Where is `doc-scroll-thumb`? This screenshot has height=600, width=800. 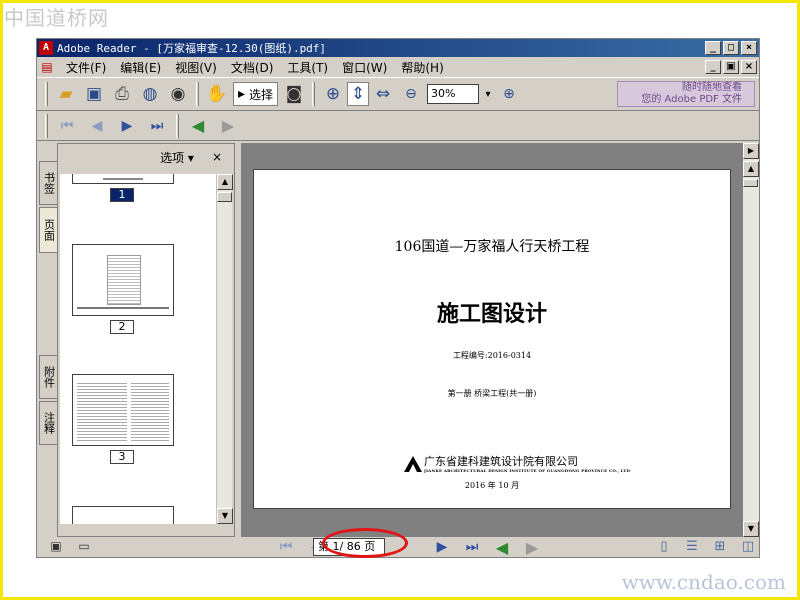
doc-scroll-thumb is located at coordinates (750, 183).